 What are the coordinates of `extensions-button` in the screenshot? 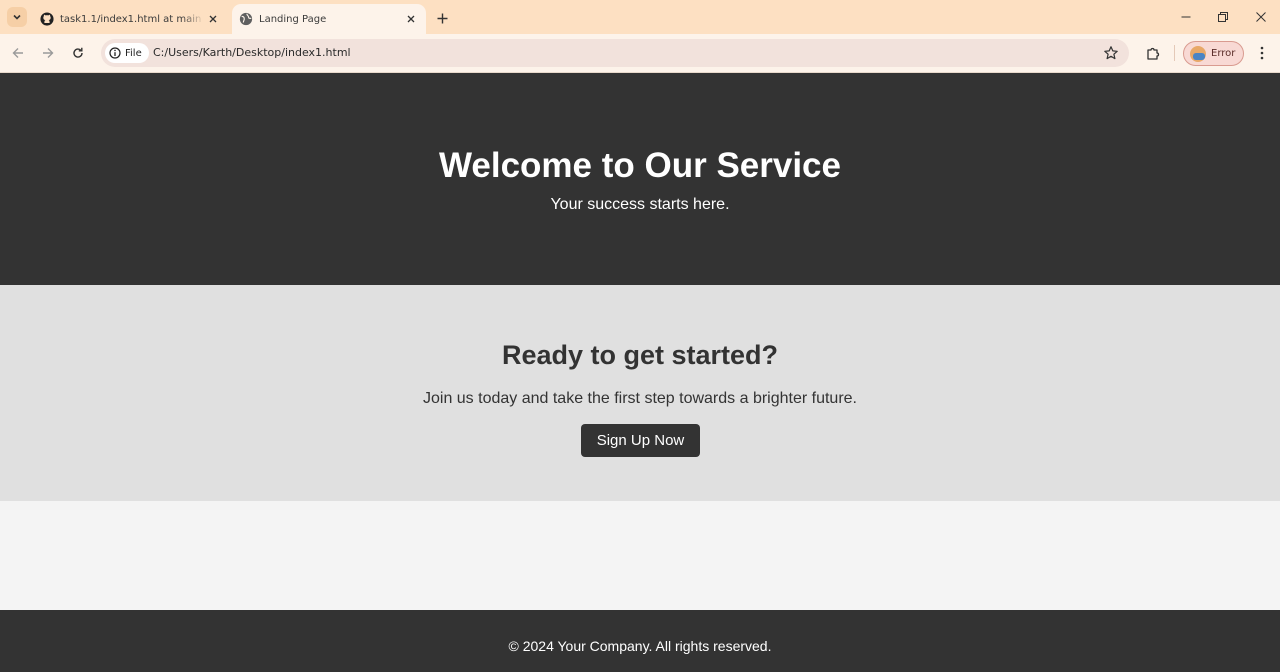 It's located at (1153, 53).